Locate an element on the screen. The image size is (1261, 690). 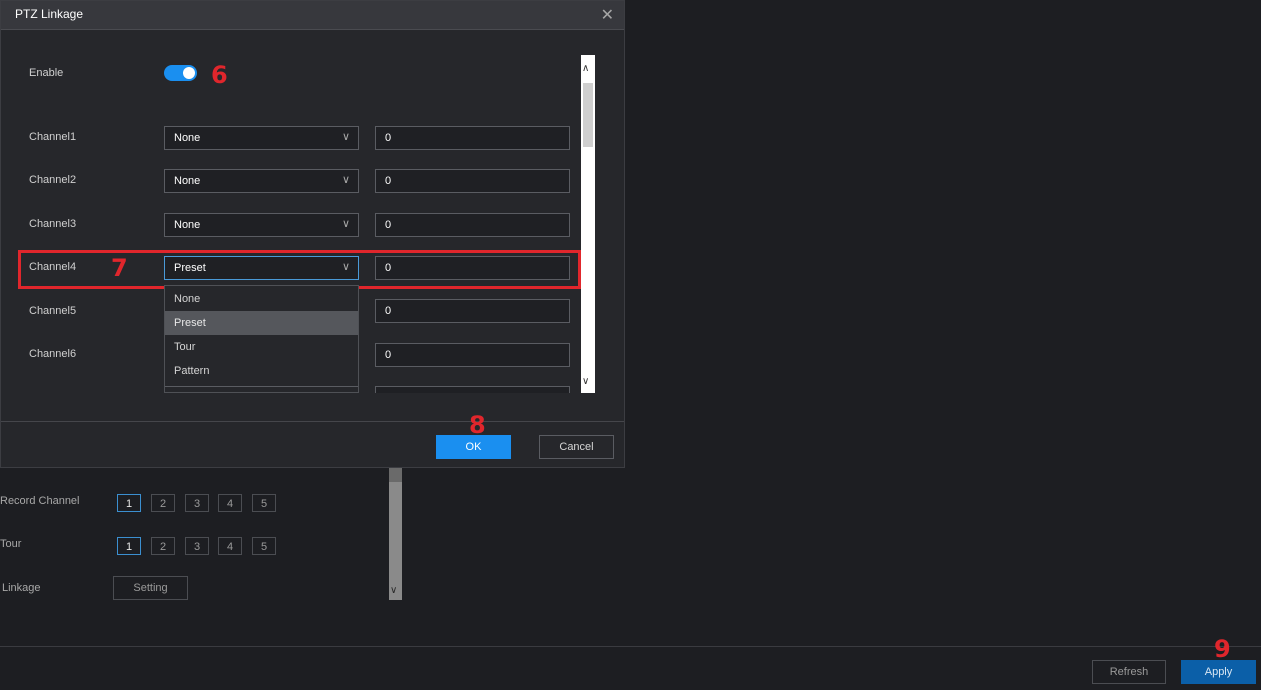
record-channel-label: Record Channel is located at coordinates (40, 501).